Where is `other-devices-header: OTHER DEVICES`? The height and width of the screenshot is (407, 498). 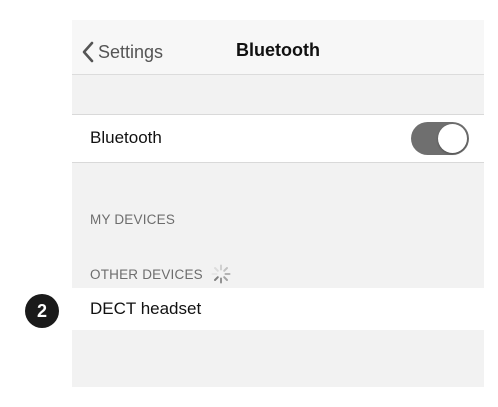
other-devices-header: OTHER DEVICES is located at coordinates (146, 274).